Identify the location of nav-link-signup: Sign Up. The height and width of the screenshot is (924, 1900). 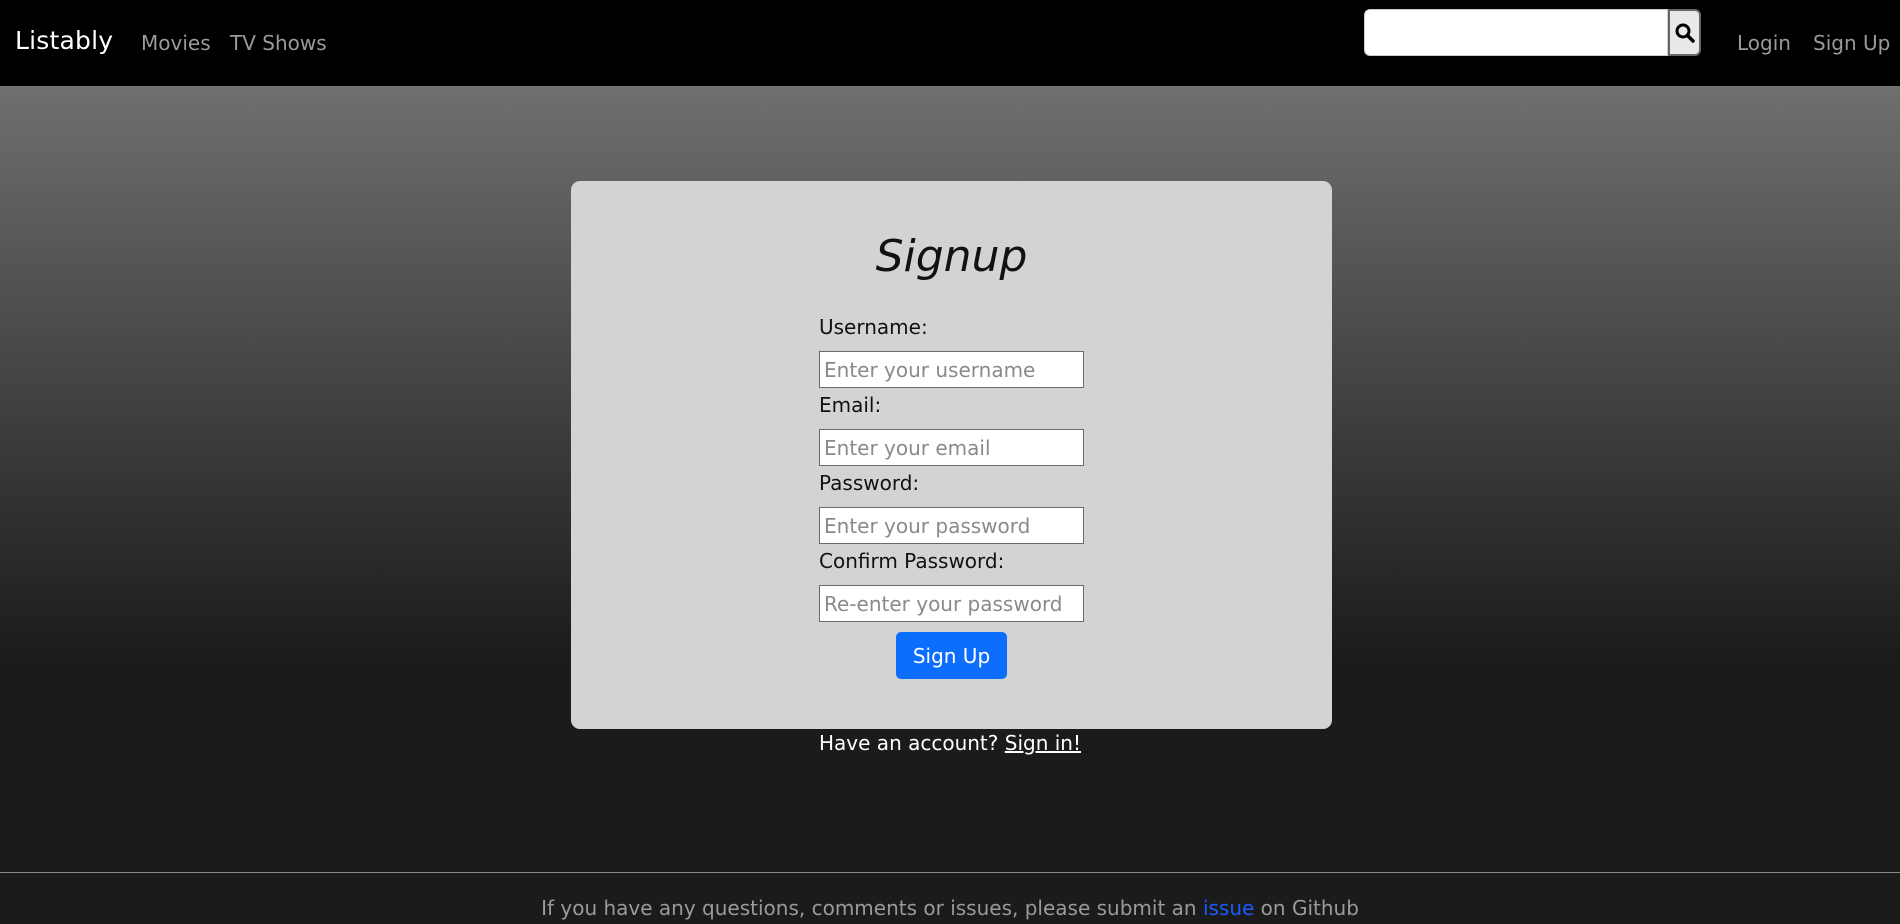
(1851, 43).